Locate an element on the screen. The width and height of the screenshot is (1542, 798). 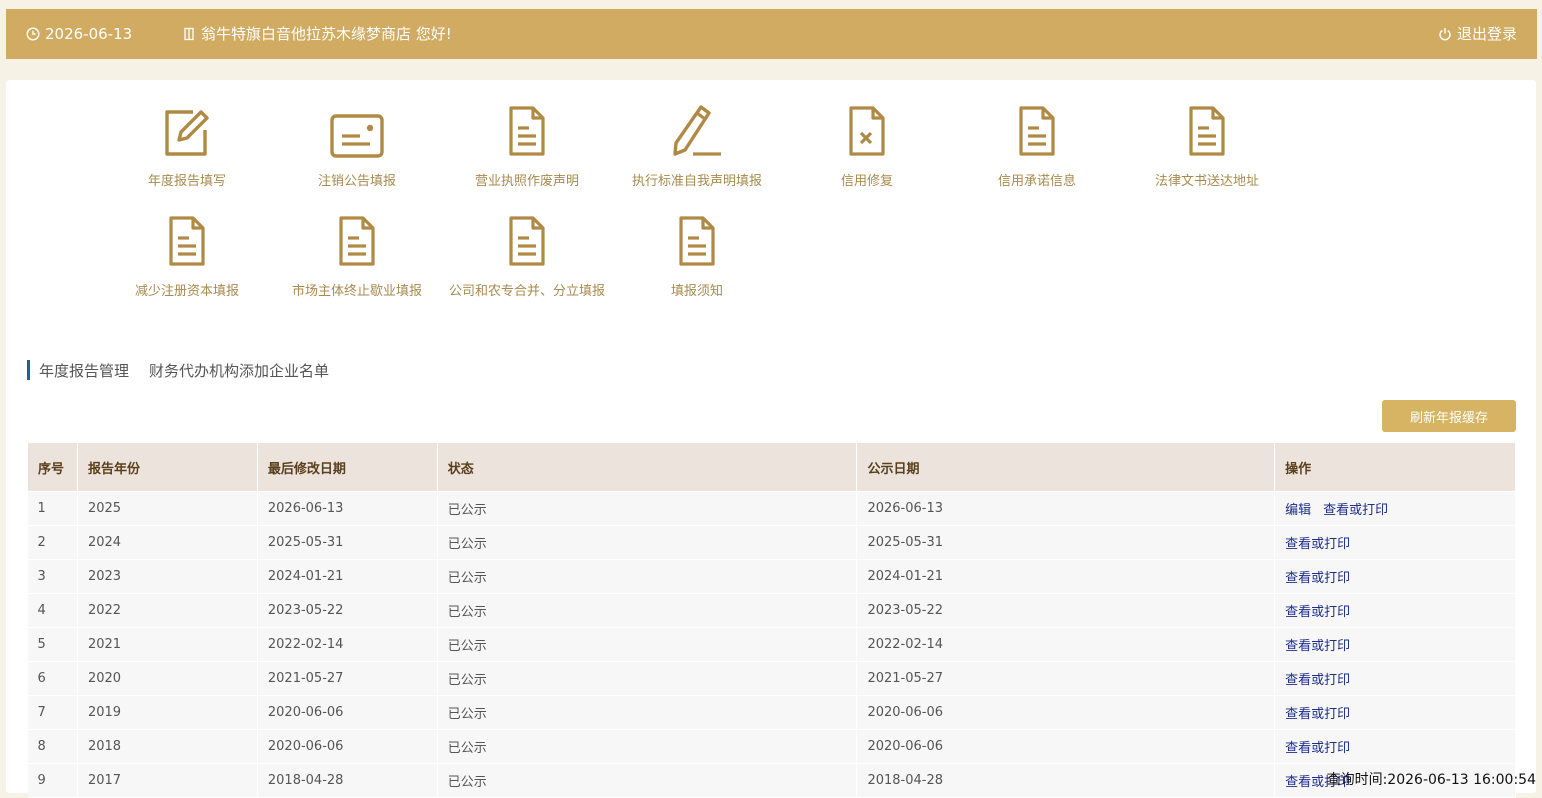
cell-published: 2023-05-22 is located at coordinates (1066, 610).